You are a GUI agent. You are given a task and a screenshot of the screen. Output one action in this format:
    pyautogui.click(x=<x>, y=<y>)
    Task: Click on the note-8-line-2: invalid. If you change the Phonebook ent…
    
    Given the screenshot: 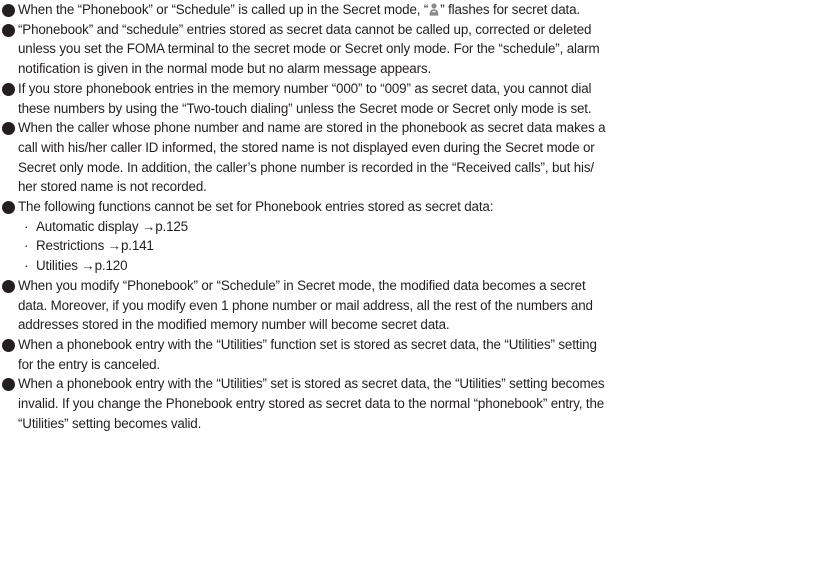 What is the action you would take?
    pyautogui.click(x=311, y=404)
    